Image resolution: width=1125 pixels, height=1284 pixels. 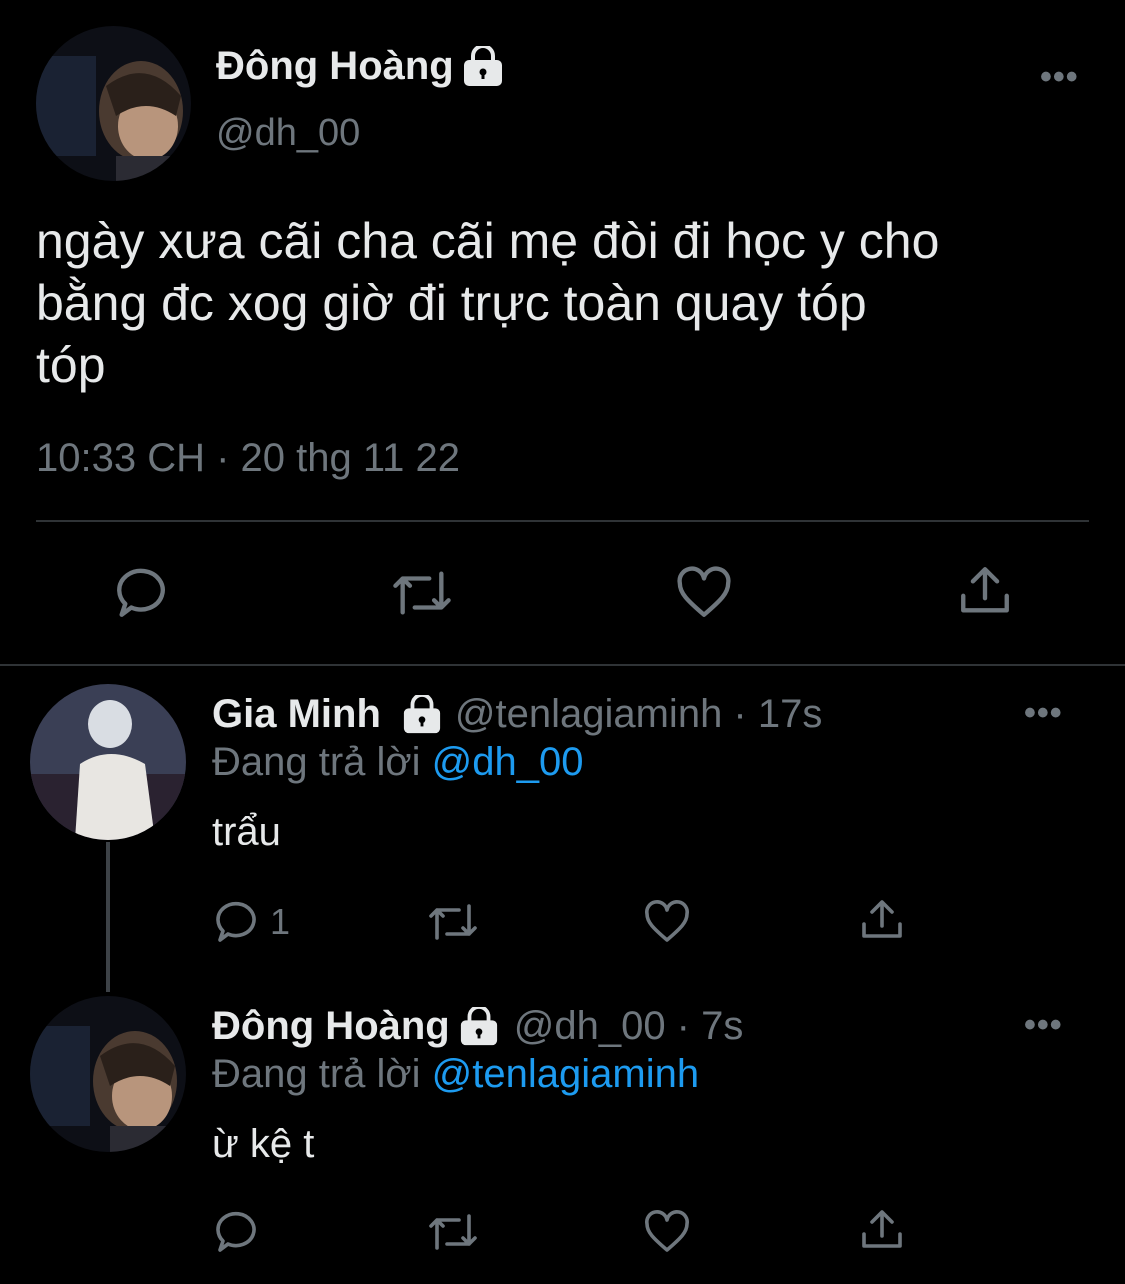 What do you see at coordinates (71, 365) in the screenshot?
I see `tweet-text-line: tóp` at bounding box center [71, 365].